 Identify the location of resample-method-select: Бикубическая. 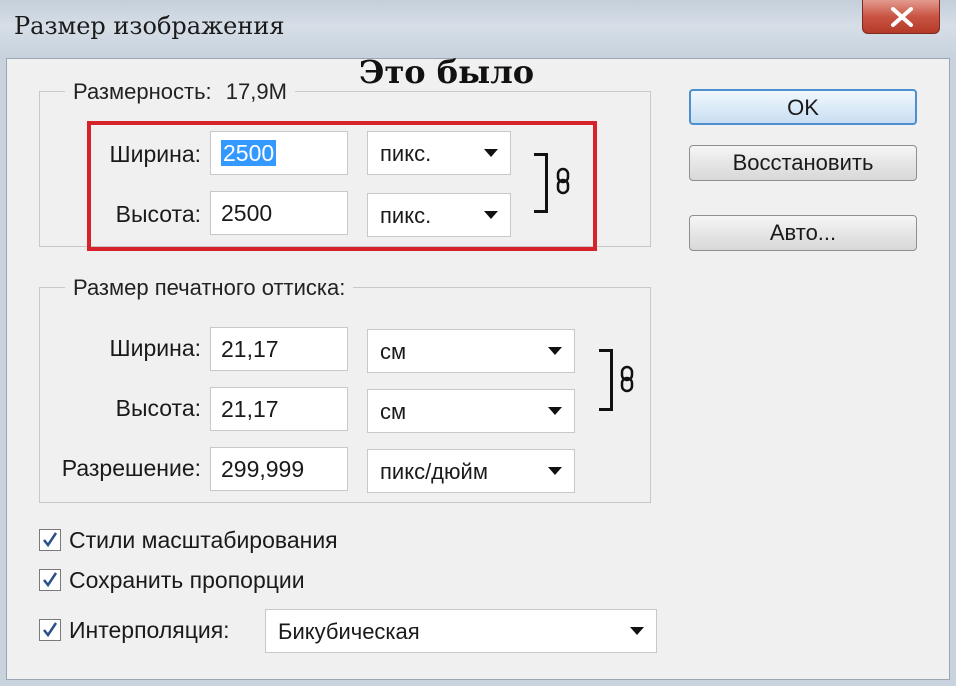
(461, 631).